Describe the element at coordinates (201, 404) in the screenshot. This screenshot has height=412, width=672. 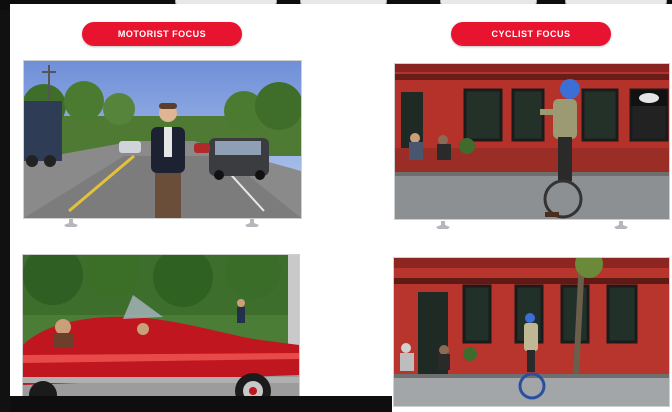
I see `bottom-control-bar` at that location.